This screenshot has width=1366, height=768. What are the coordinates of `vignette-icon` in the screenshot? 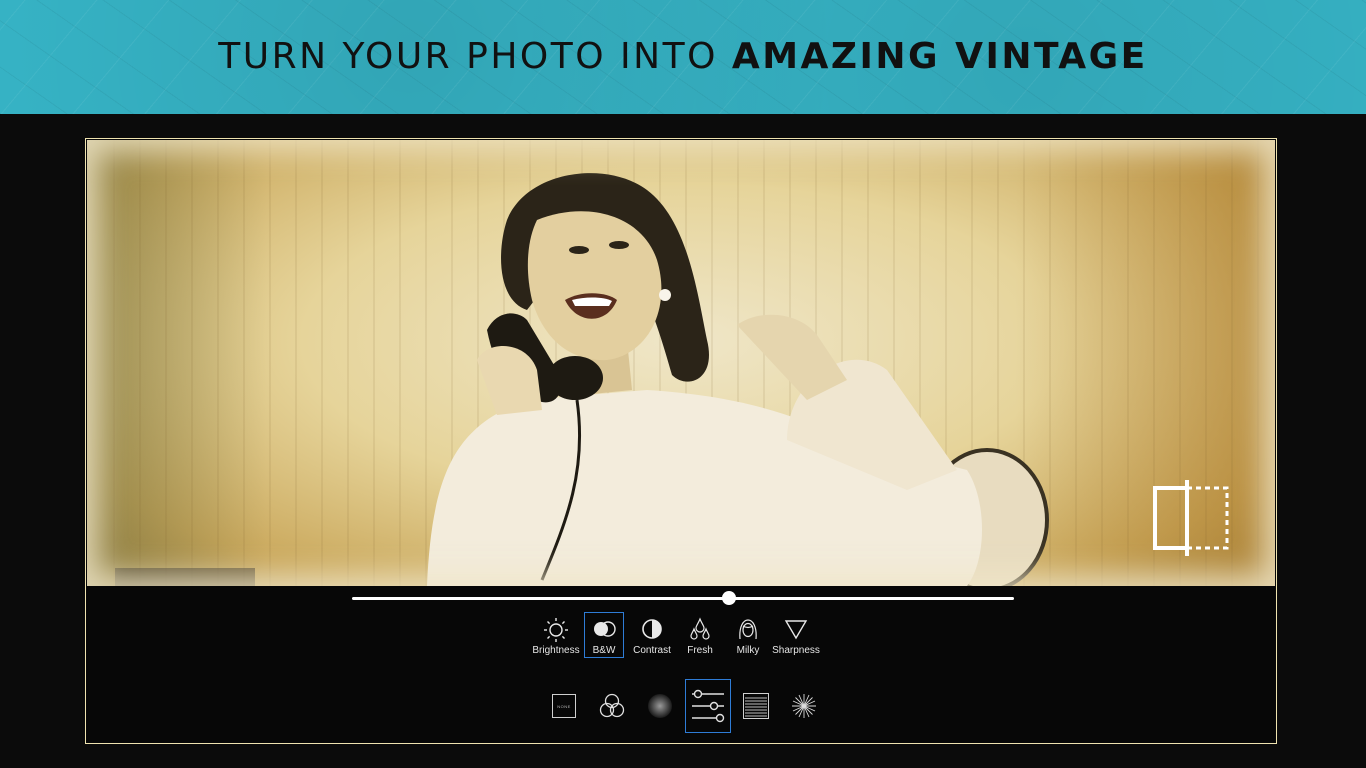 It's located at (660, 706).